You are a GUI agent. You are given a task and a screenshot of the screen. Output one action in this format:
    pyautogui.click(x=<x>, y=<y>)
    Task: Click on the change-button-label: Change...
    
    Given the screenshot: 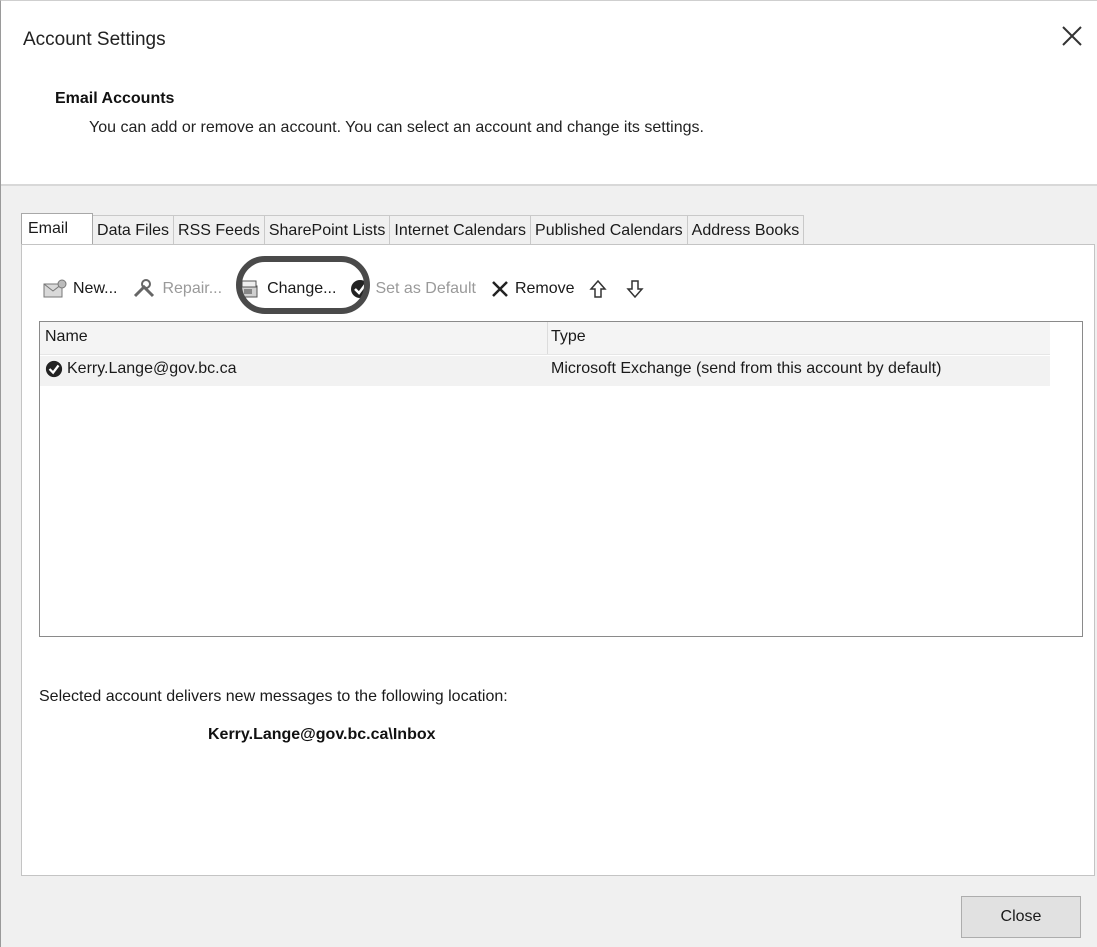 What is the action you would take?
    pyautogui.click(x=302, y=288)
    